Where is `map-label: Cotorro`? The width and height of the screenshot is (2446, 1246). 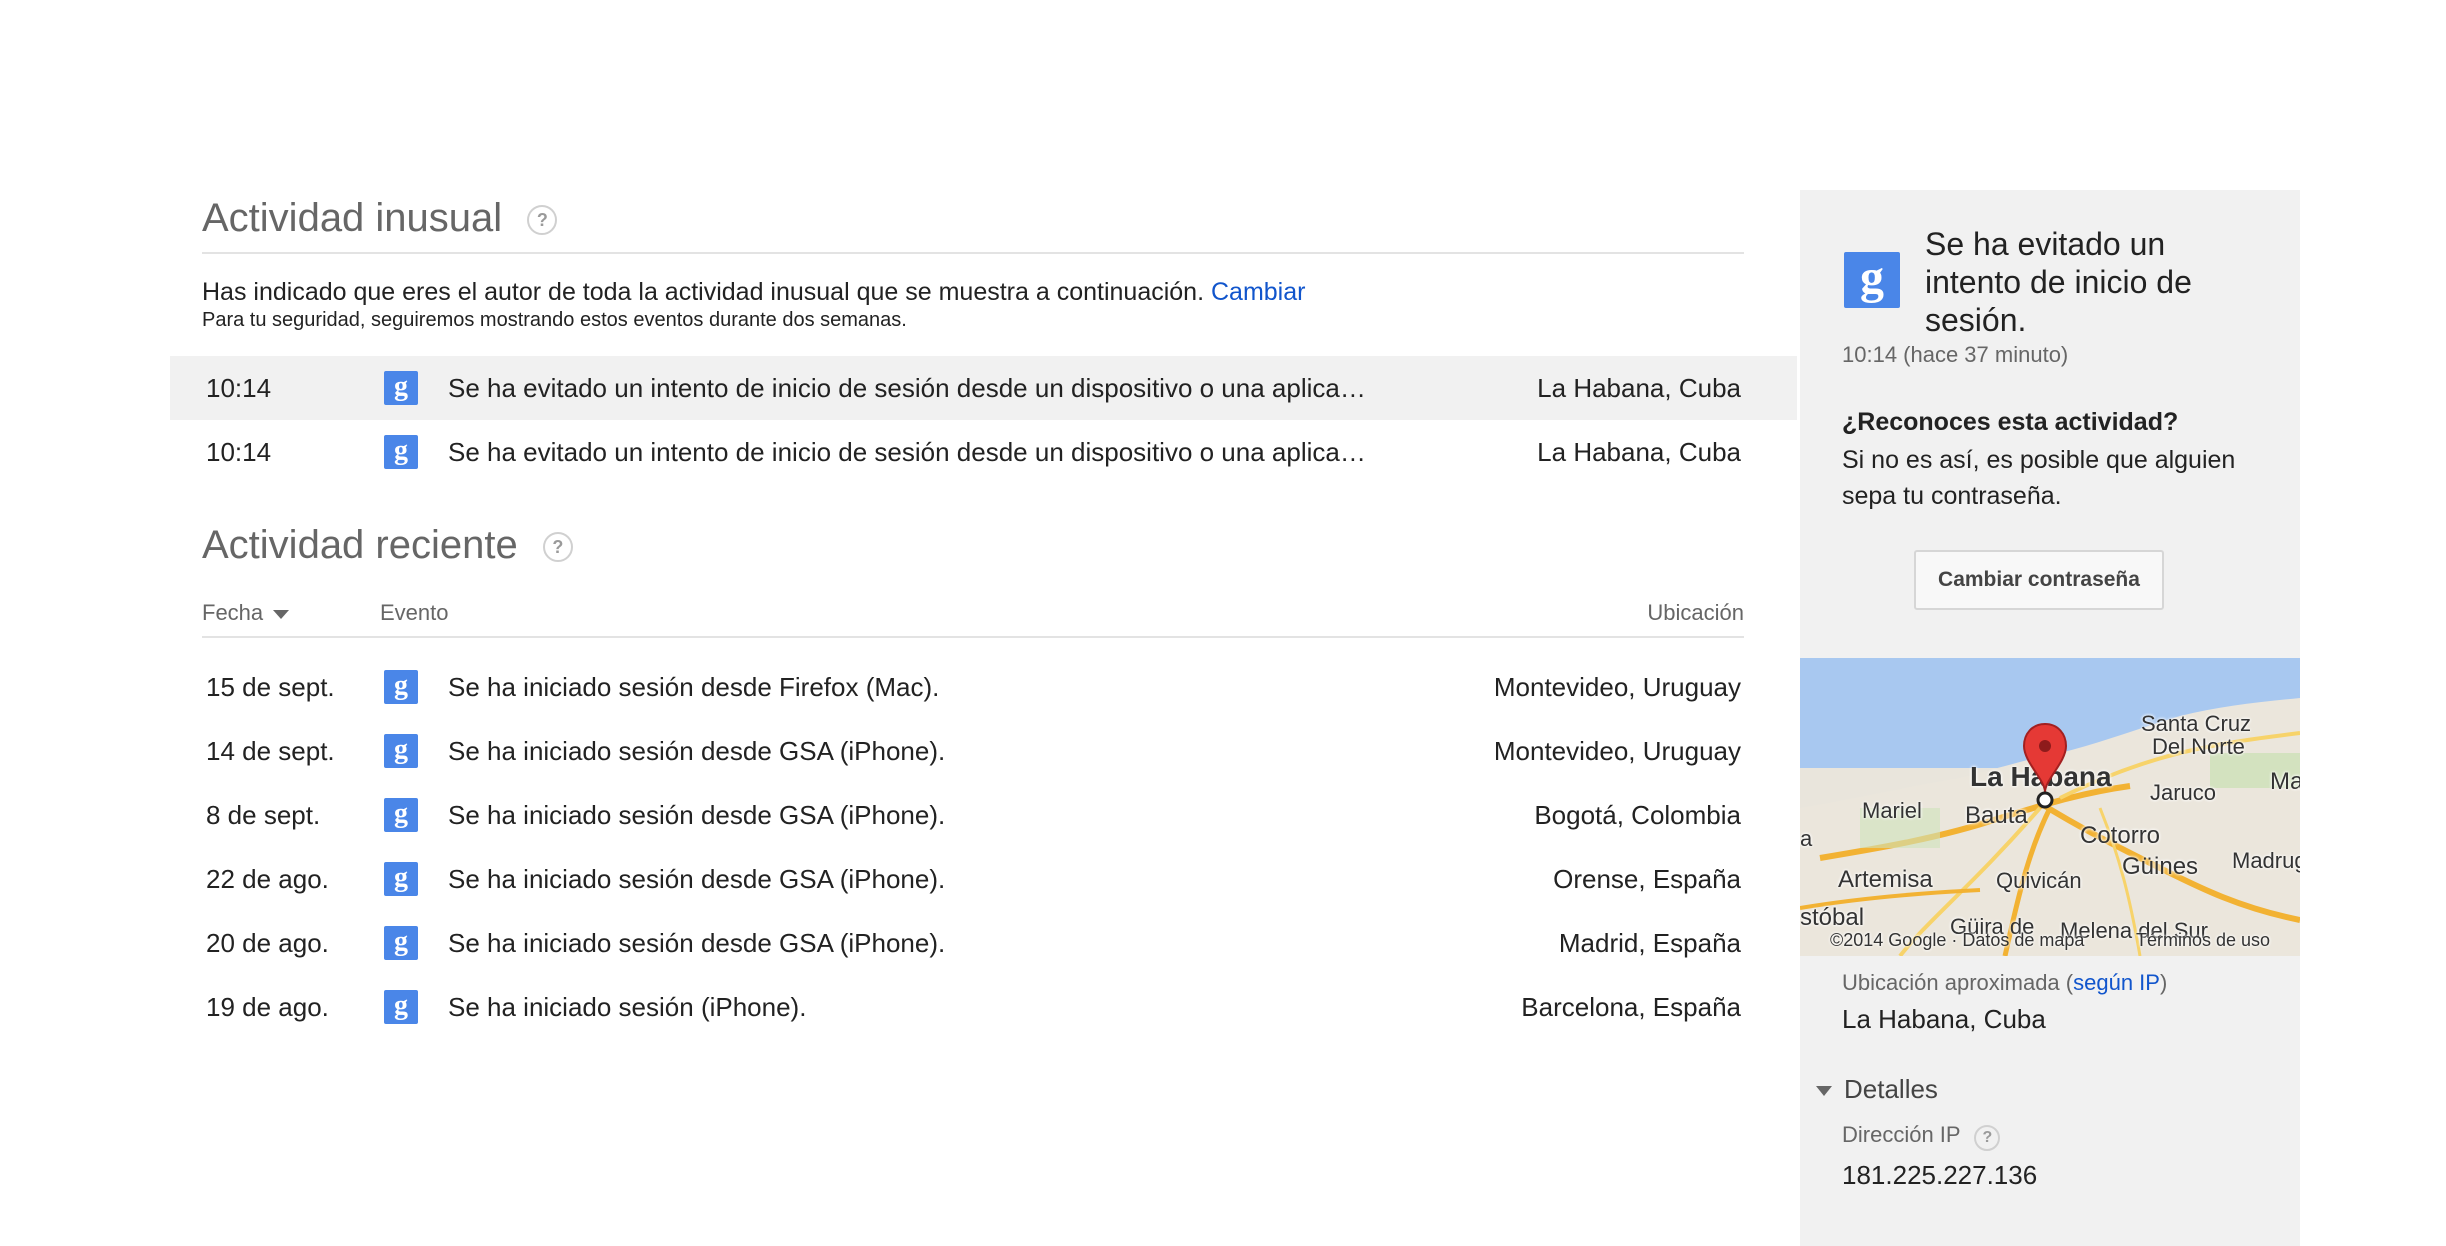 map-label: Cotorro is located at coordinates (2120, 835).